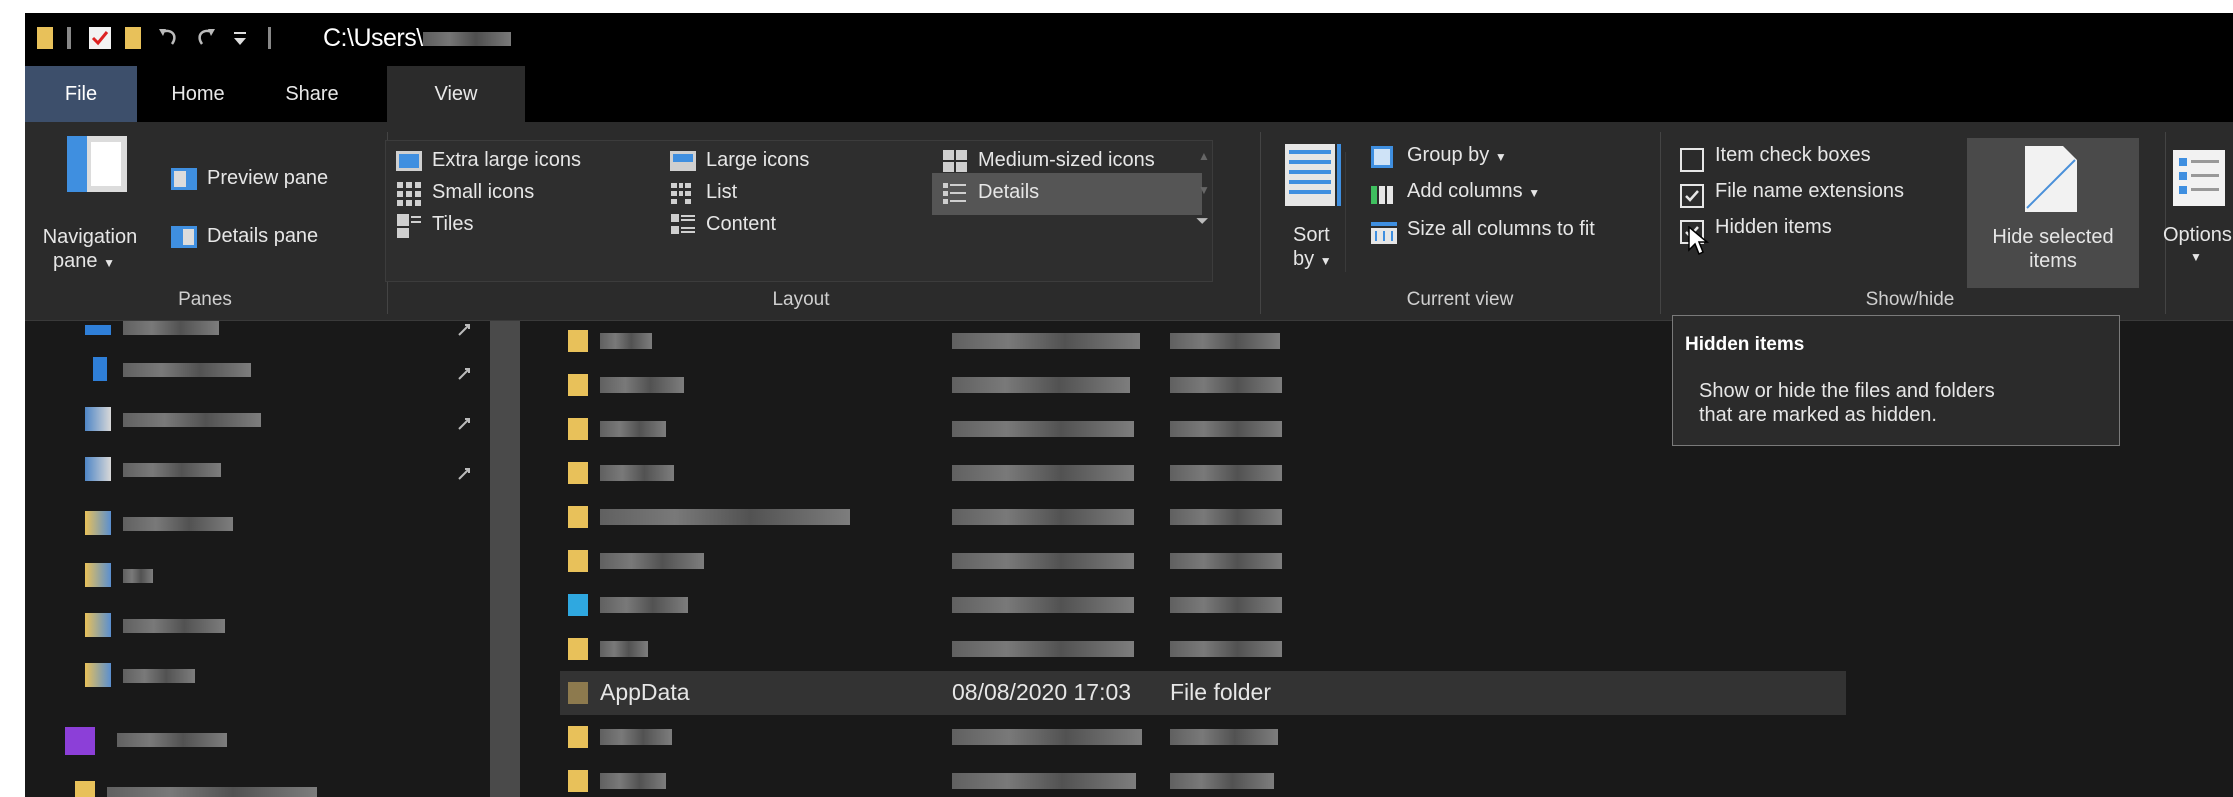 The height and width of the screenshot is (797, 2233). I want to click on navigation-pane-scrollbar, so click(505, 559).